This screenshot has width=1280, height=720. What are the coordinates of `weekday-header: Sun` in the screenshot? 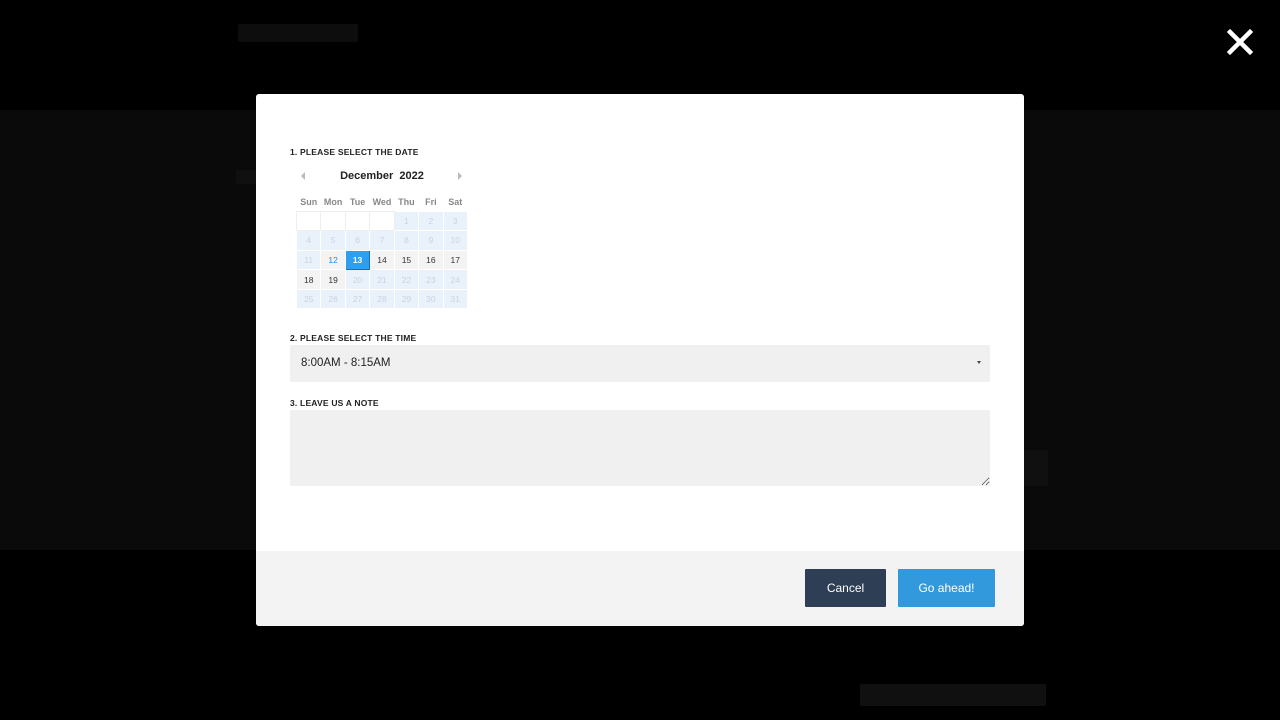 It's located at (309, 201).